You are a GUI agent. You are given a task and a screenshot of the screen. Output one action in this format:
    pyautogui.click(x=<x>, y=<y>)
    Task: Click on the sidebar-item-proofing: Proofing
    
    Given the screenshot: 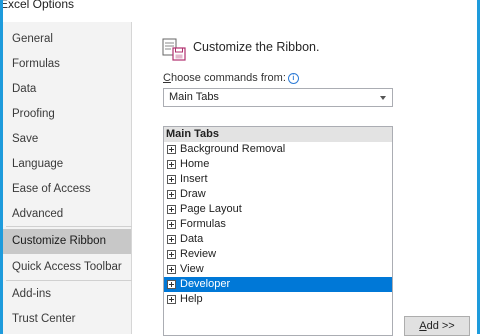 What is the action you would take?
    pyautogui.click(x=67, y=114)
    